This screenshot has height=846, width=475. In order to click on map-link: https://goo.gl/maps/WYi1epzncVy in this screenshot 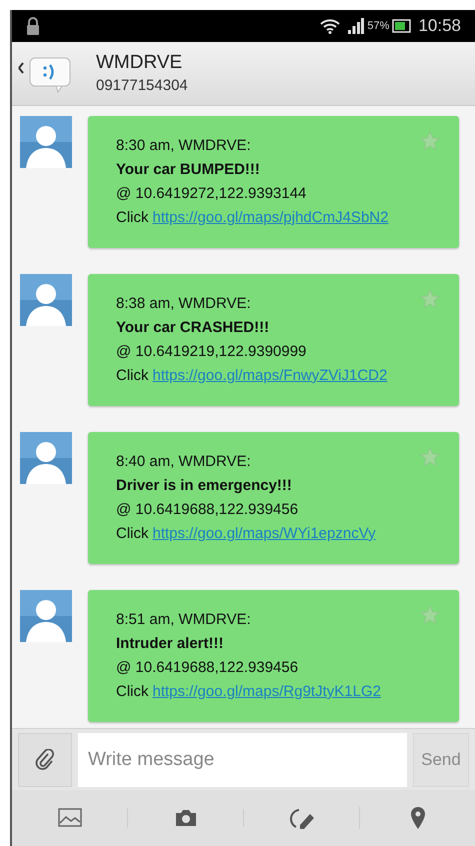, I will do `click(264, 534)`.